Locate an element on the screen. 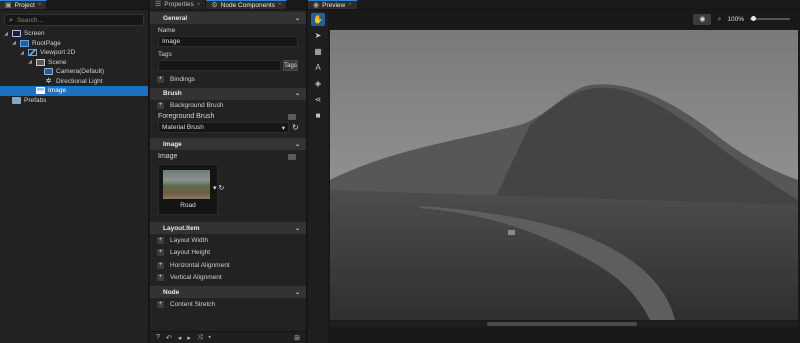 The width and height of the screenshot is (800, 343). scrollbar-thumb is located at coordinates (562, 324).